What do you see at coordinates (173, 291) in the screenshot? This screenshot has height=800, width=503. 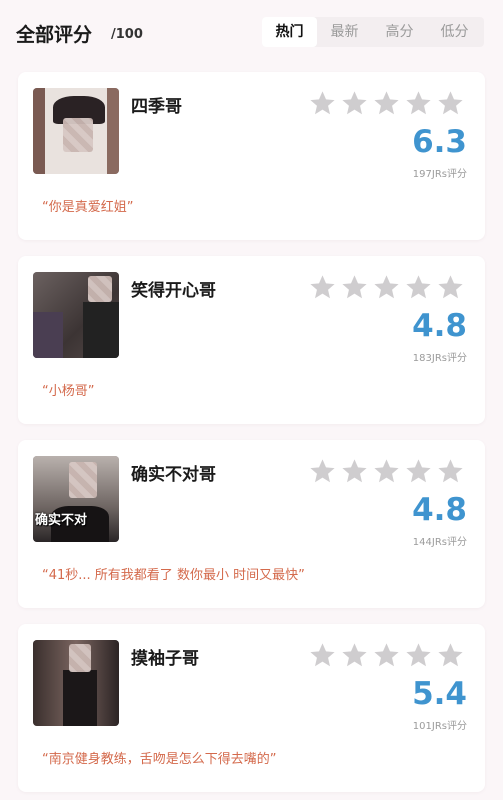 I see `person-name: 笑得开心哥` at bounding box center [173, 291].